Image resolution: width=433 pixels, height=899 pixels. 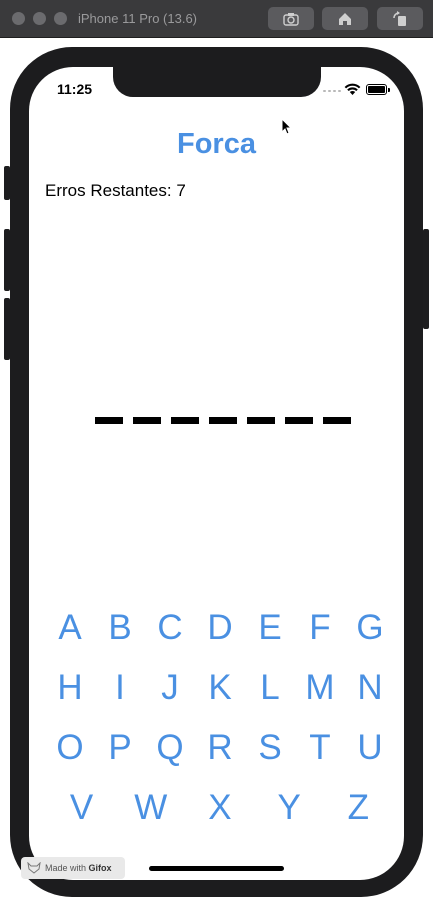 What do you see at coordinates (170, 688) in the screenshot?
I see `letter-key-j: J` at bounding box center [170, 688].